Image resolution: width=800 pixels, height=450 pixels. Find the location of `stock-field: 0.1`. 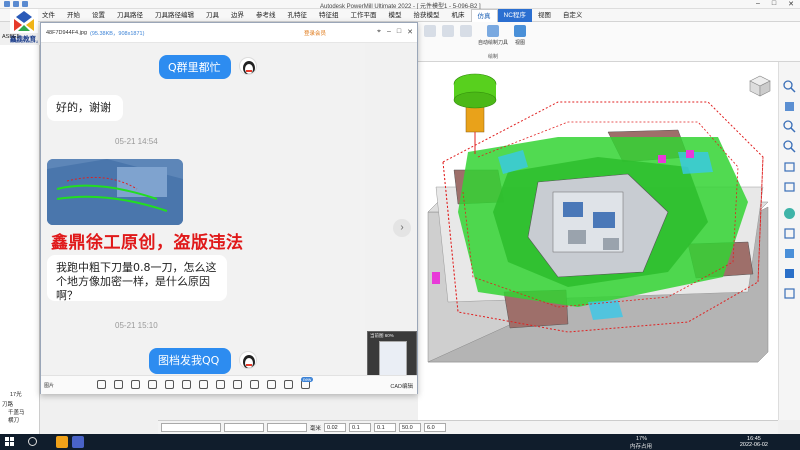

stock-field: 0.1 is located at coordinates (360, 427).